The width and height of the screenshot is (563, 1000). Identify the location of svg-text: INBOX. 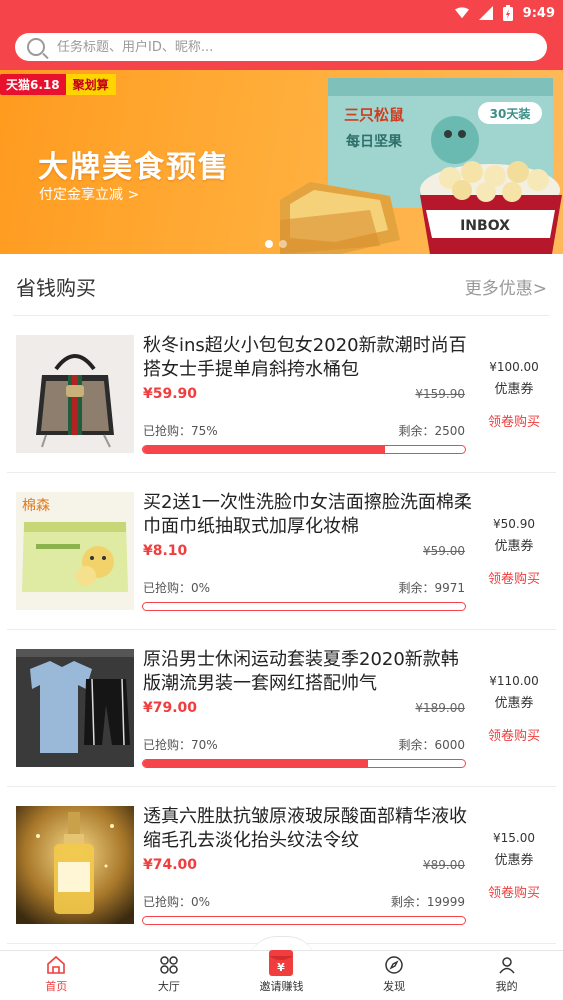
(485, 226).